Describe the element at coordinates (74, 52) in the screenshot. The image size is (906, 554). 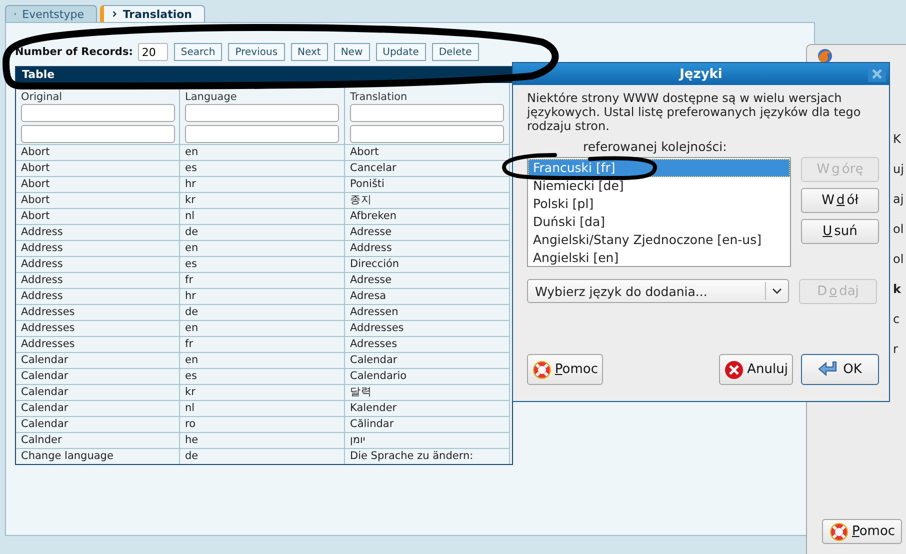
I see `records-label: Number of Records:` at that location.